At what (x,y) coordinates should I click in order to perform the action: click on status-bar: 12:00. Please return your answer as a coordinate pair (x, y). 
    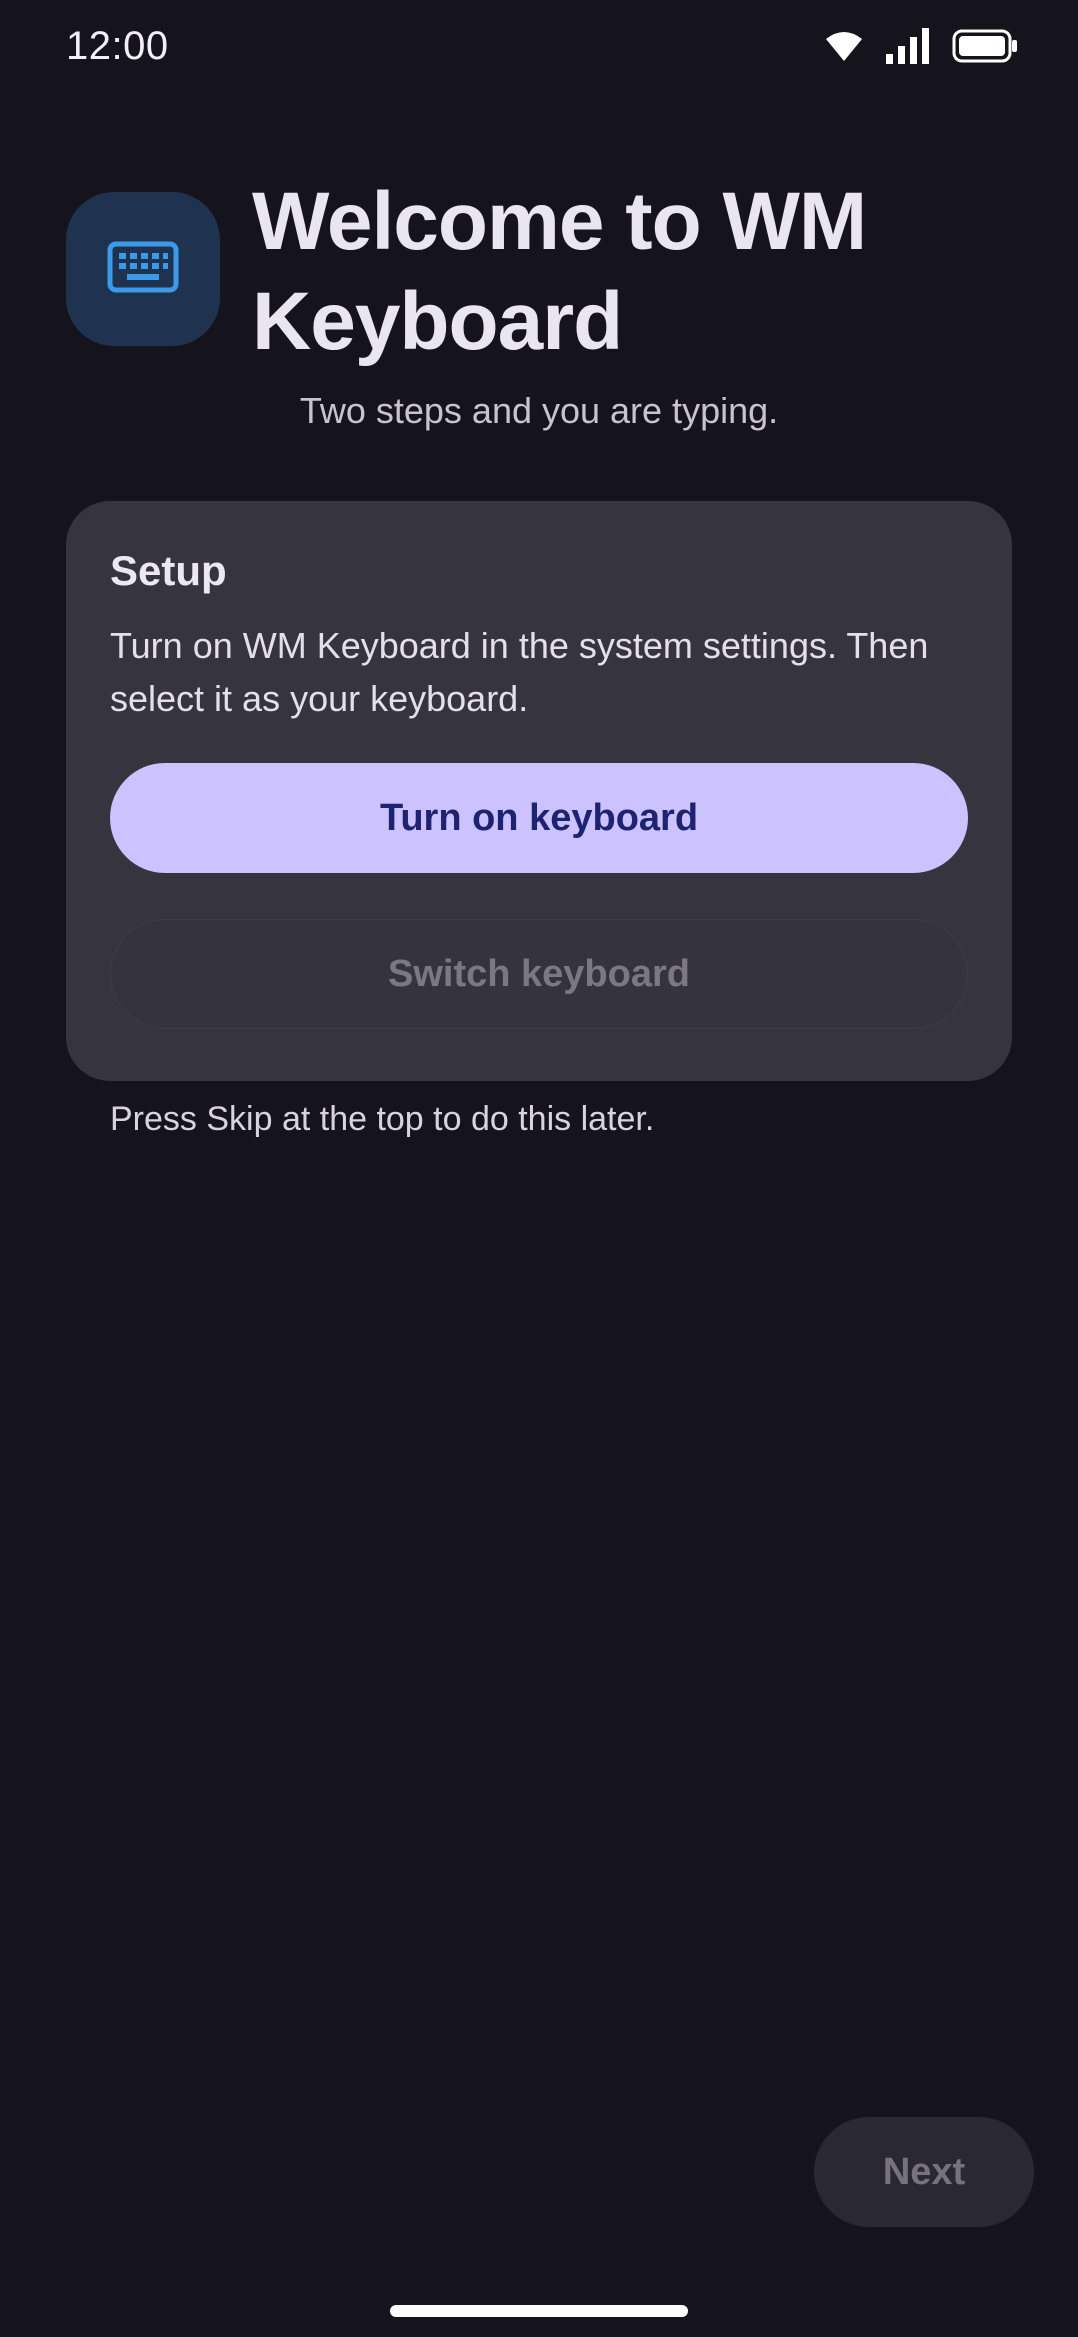
    Looking at the image, I should click on (539, 50).